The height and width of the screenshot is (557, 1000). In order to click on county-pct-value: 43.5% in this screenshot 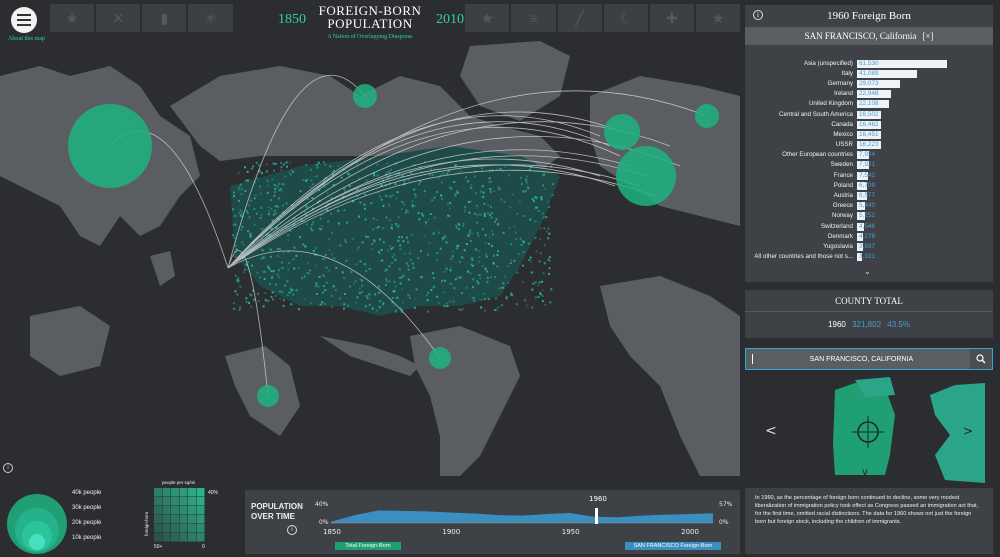, I will do `click(898, 324)`.